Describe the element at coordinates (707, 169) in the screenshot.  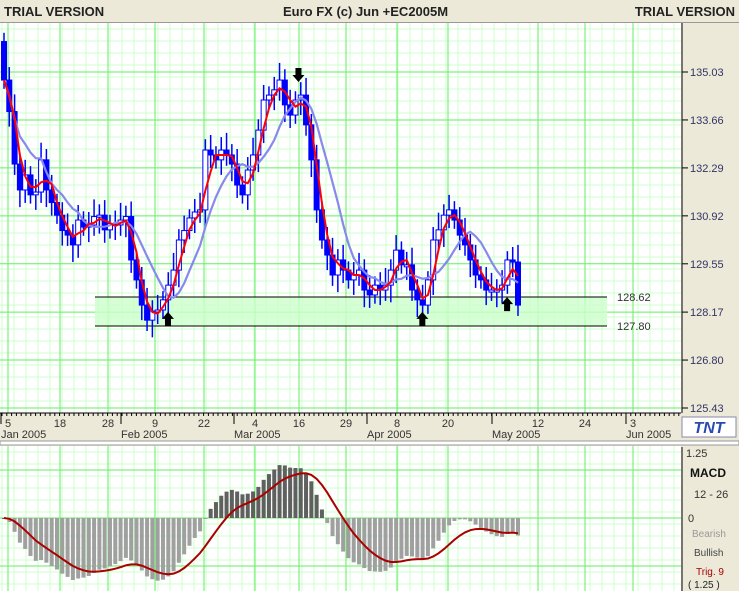
I see `y-tick-label: 132.29` at that location.